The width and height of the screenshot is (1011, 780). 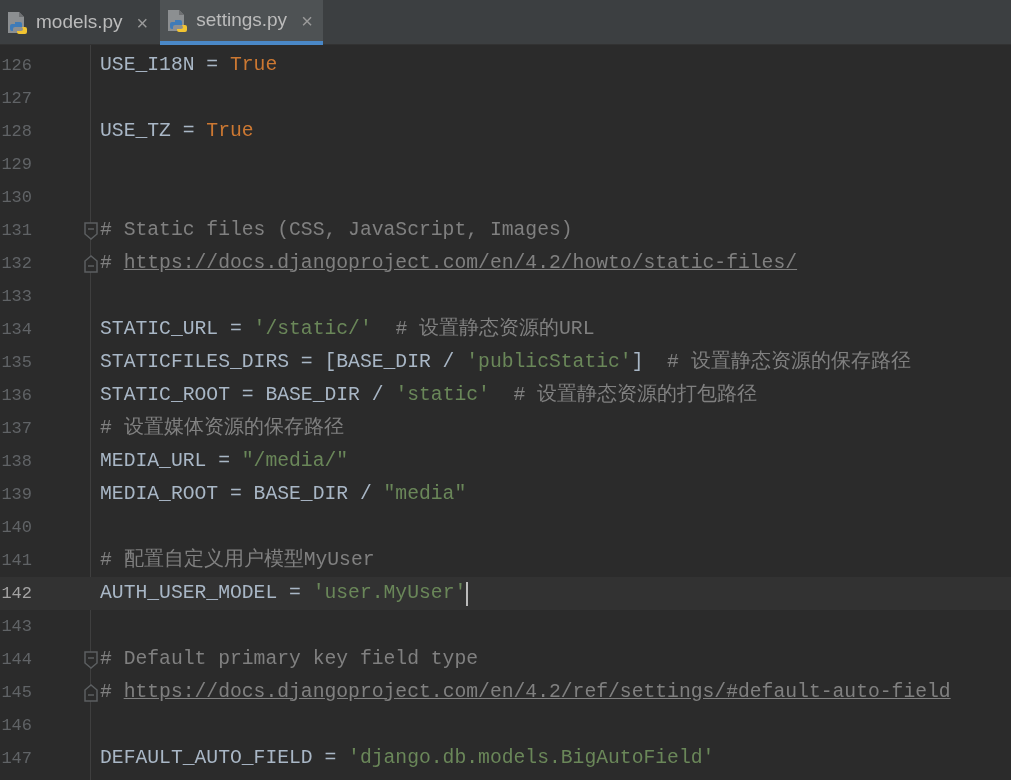 I want to click on line-number: 136, so click(x=16, y=395).